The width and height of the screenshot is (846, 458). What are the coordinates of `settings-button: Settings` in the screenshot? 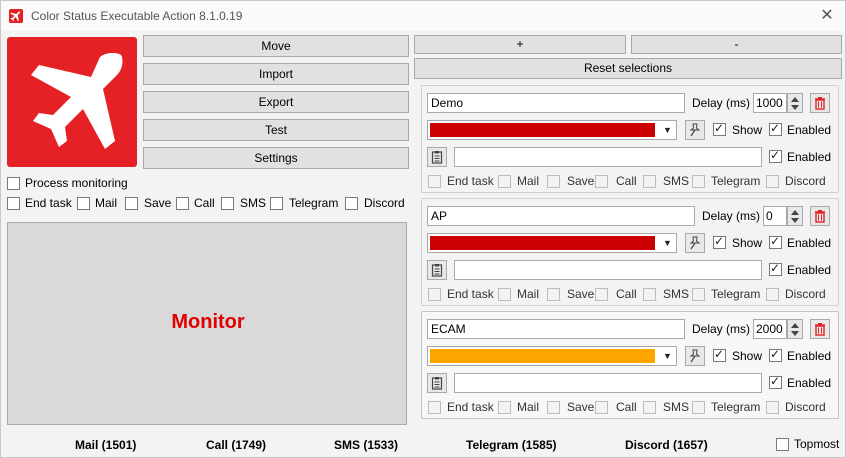 It's located at (276, 158).